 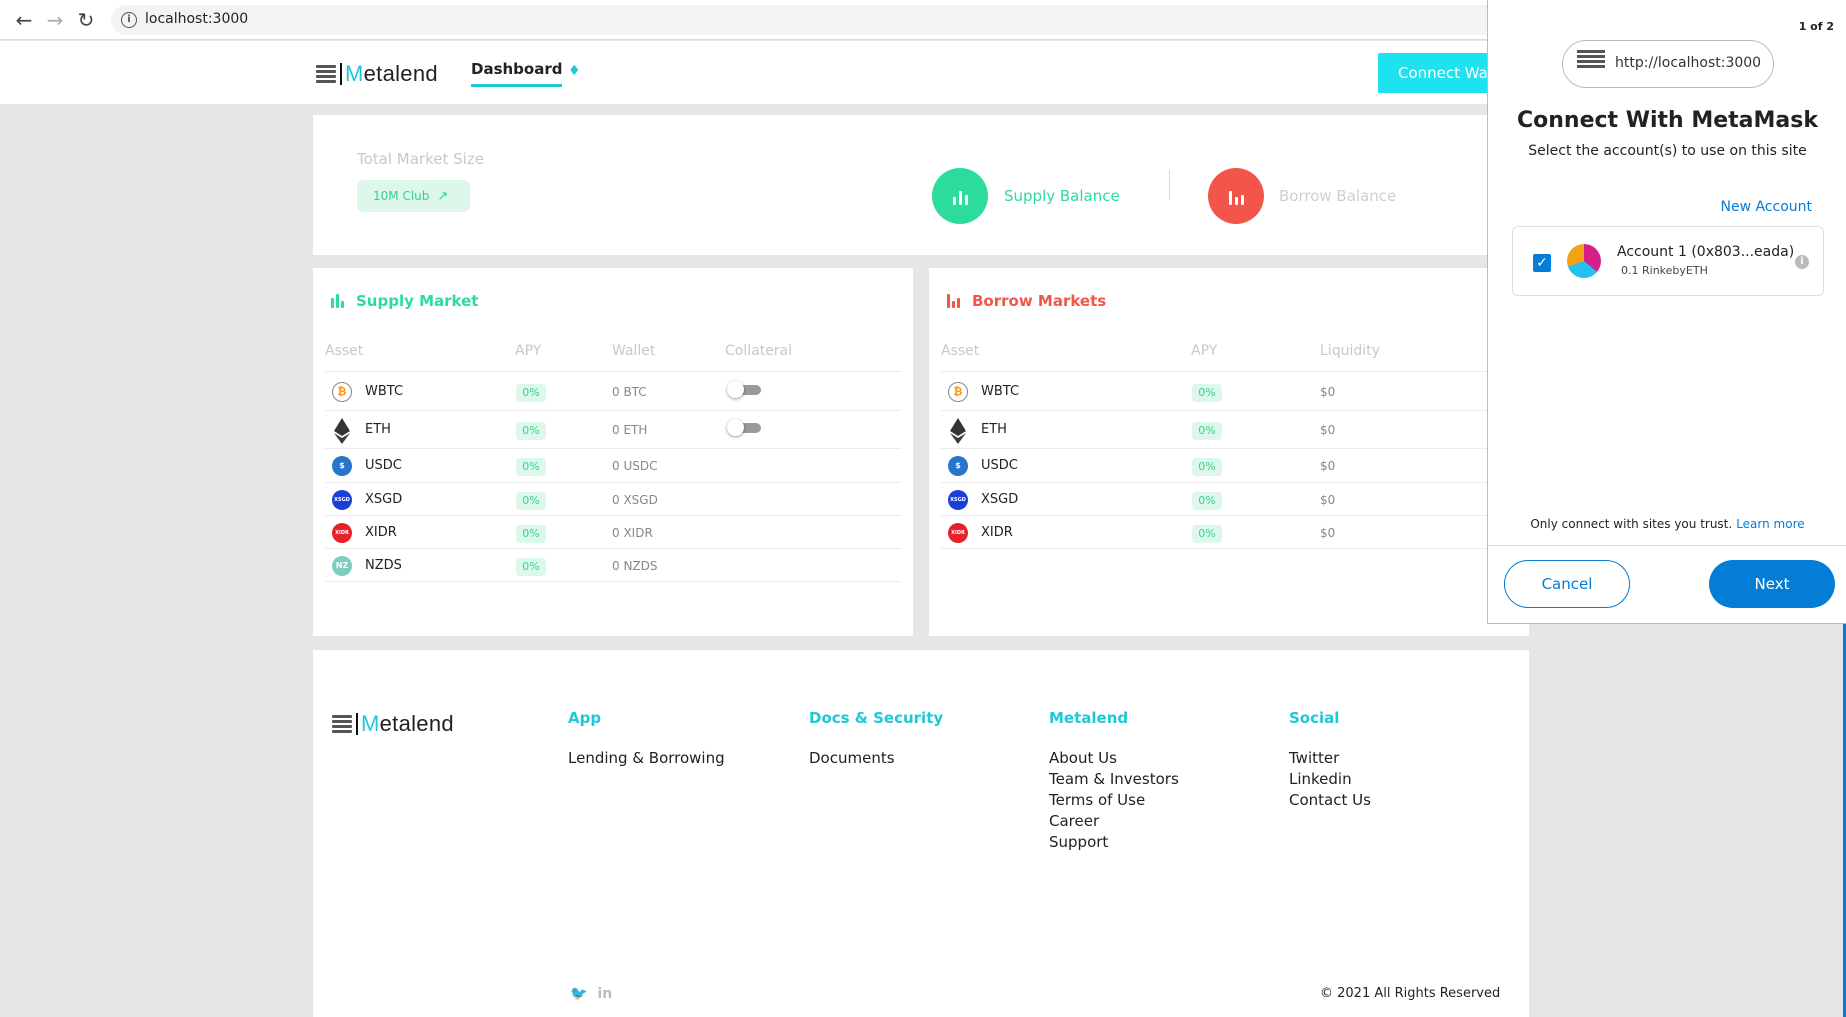 I want to click on forward-icon: →, so click(x=55, y=20).